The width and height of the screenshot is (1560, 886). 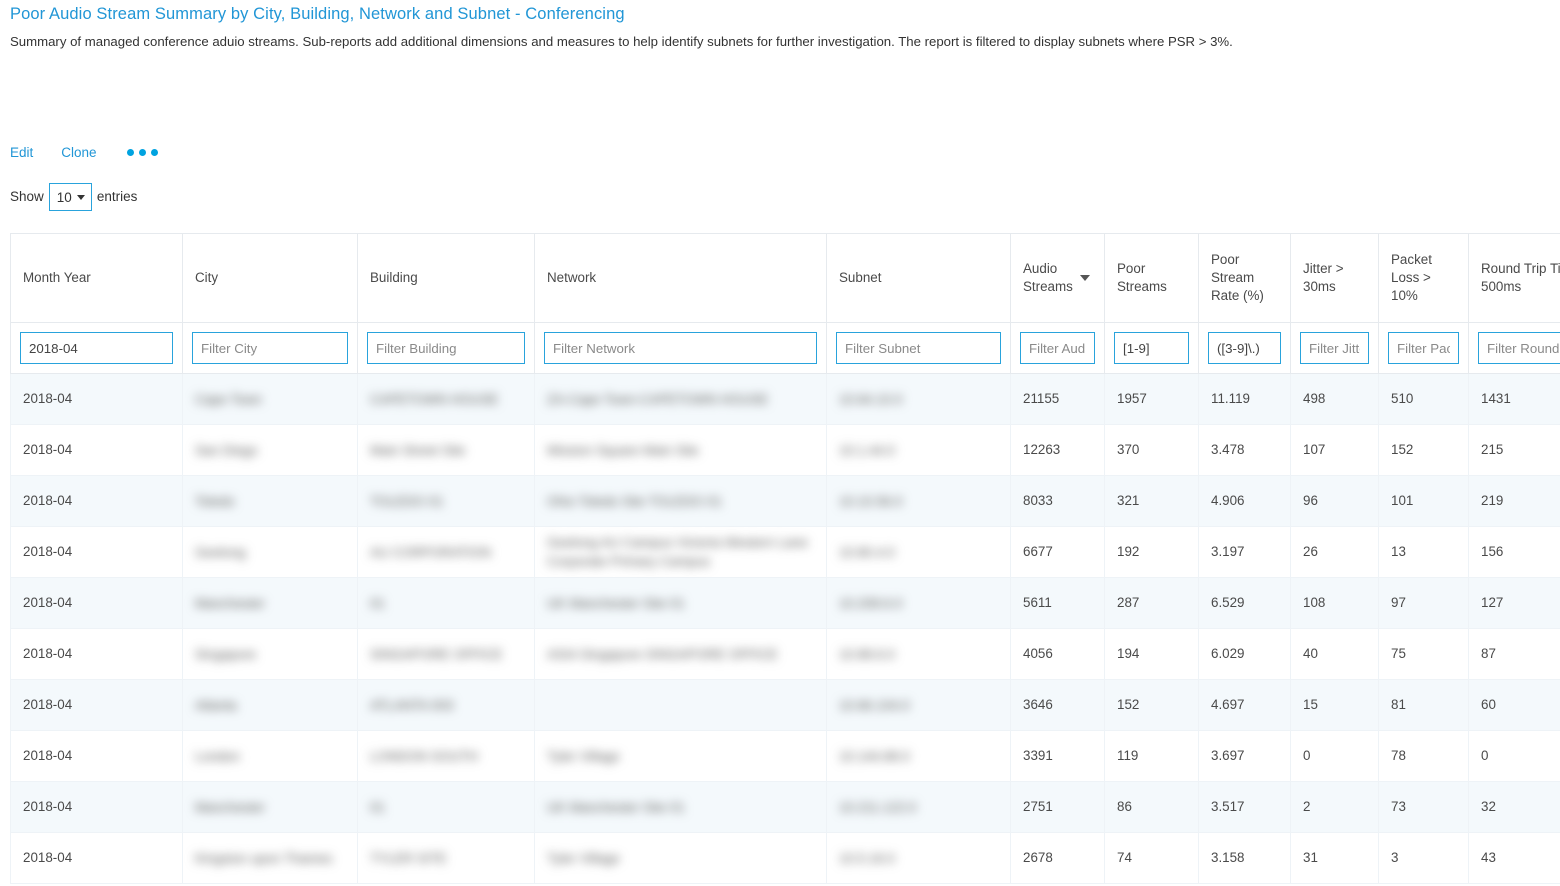 I want to click on column-header-subnet: Subnet, so click(x=918, y=278).